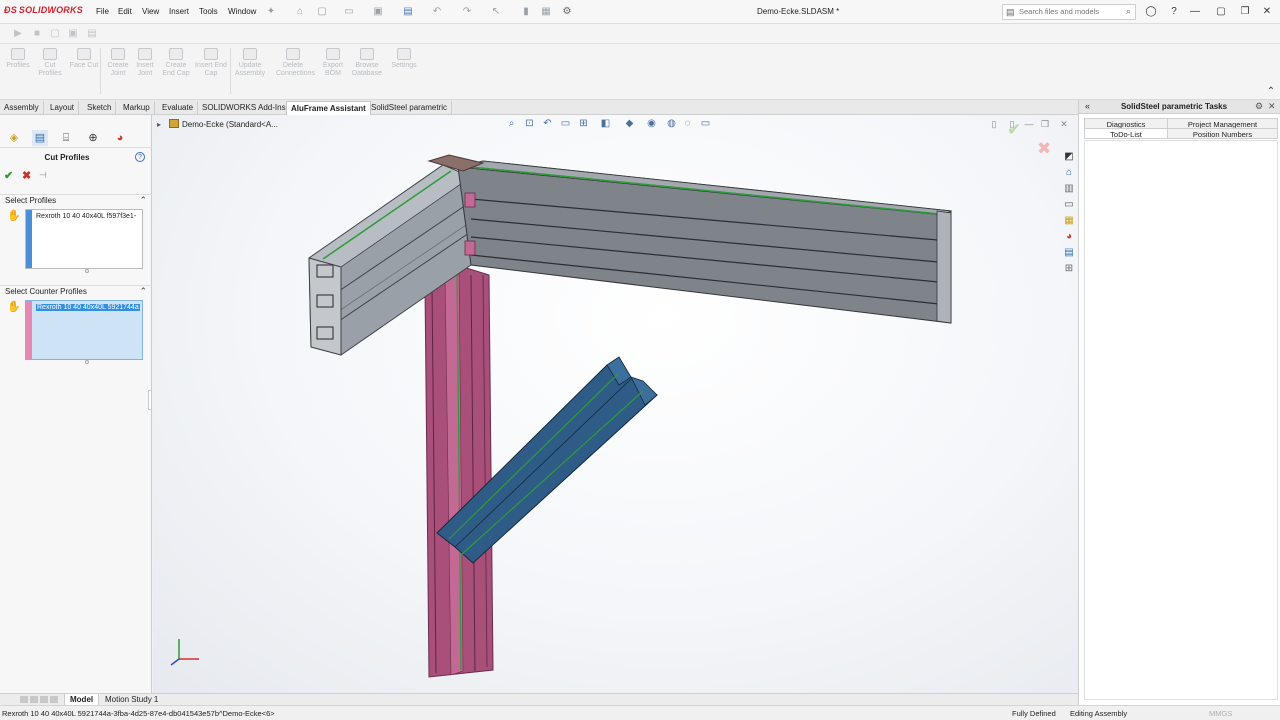 This screenshot has width=1280, height=720. Describe the element at coordinates (410, 108) in the screenshot. I see `tab-solidsteel-parametric: SolidSteel parametric` at that location.